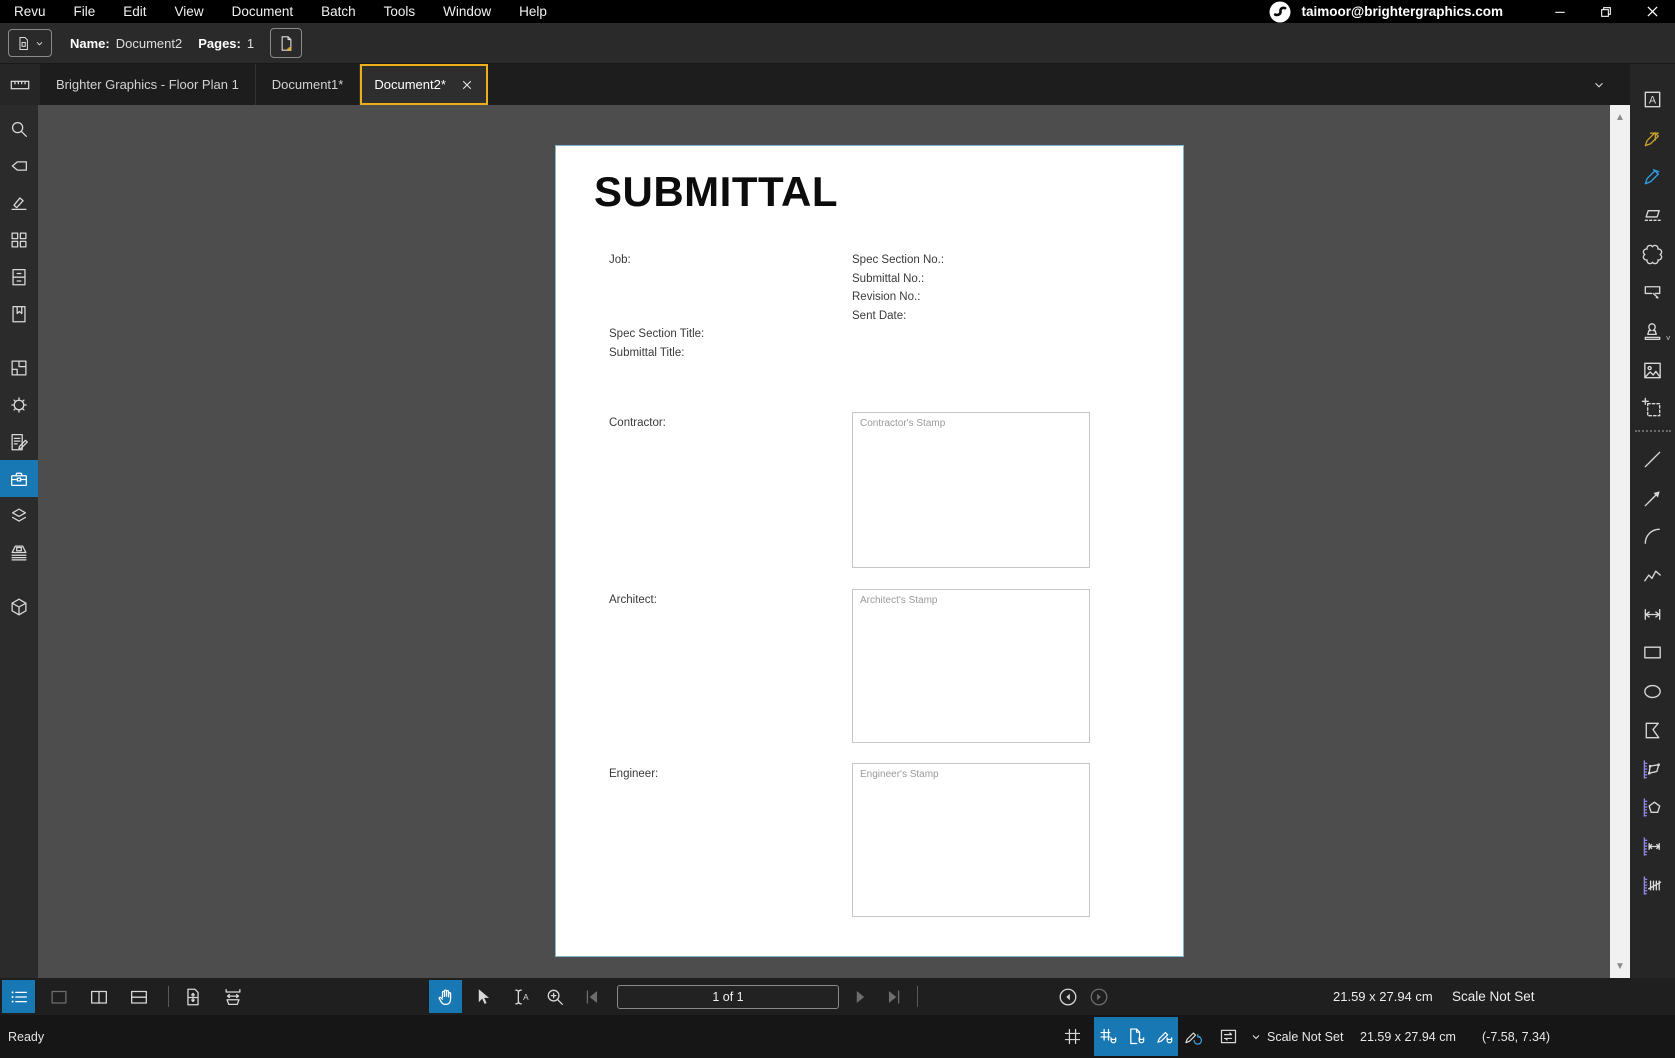 The image size is (1675, 1058). I want to click on sidebar-item-markup-summary, so click(19, 441).